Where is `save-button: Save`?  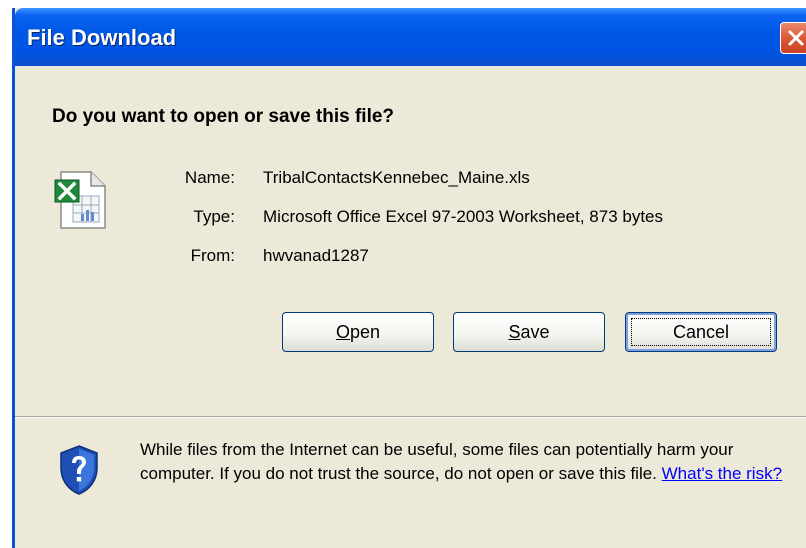
save-button: Save is located at coordinates (529, 332).